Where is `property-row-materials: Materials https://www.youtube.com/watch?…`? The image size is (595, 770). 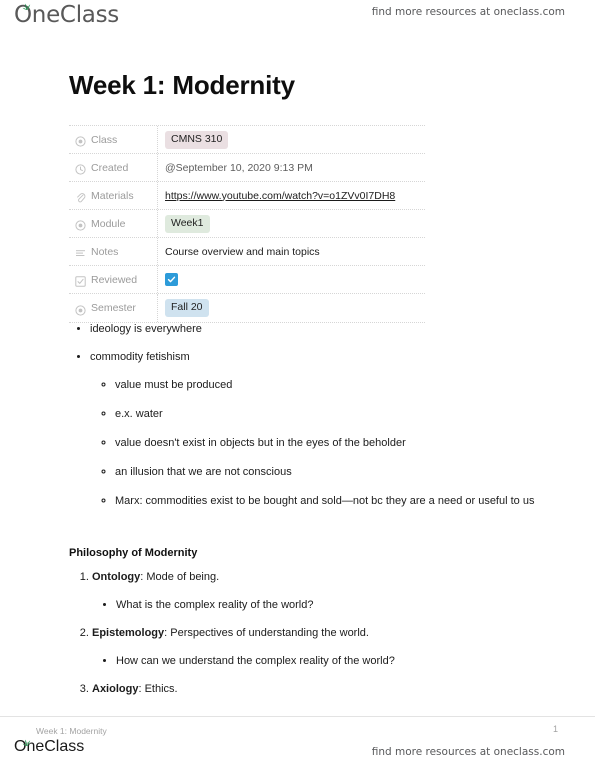
property-row-materials: Materials https://www.youtube.com/watch?… is located at coordinates (247, 196).